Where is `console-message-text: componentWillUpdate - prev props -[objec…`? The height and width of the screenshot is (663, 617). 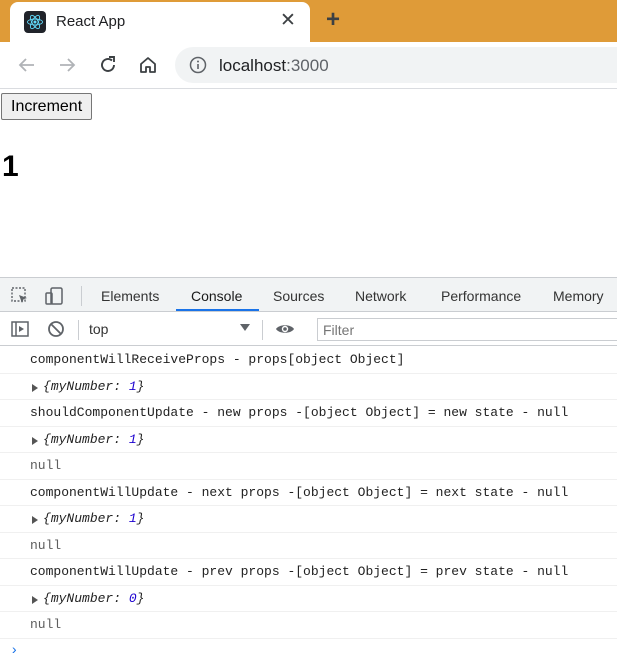
console-message-text: componentWillUpdate - prev props -[objec… is located at coordinates (299, 571).